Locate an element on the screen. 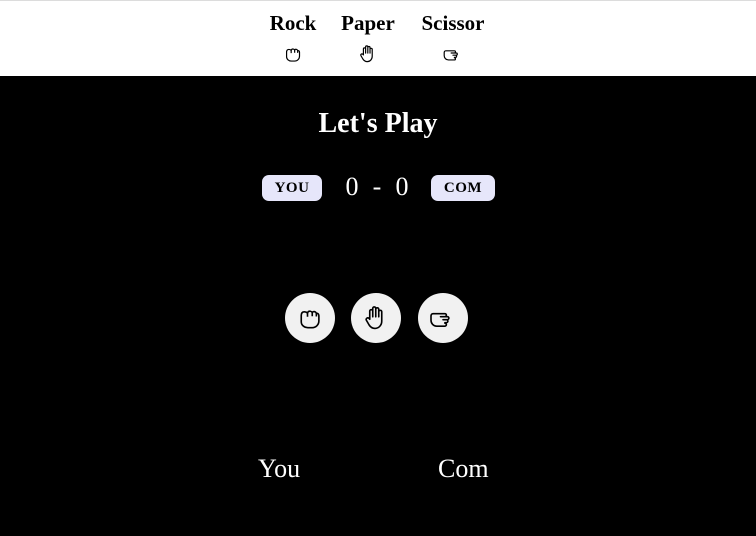  header-choice-label: Rock is located at coordinates (293, 23).